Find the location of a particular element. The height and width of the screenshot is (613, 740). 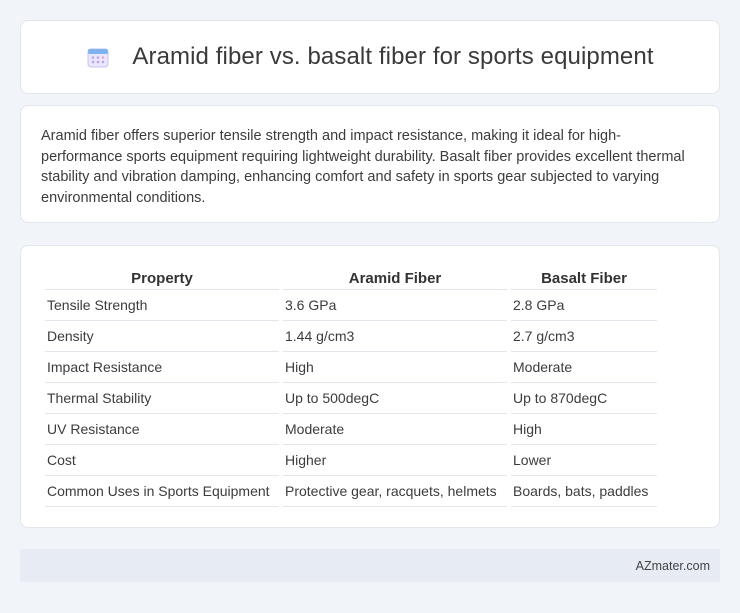

table-header-row: Property Aramid Fiber Basalt Fiber is located at coordinates (351, 278).